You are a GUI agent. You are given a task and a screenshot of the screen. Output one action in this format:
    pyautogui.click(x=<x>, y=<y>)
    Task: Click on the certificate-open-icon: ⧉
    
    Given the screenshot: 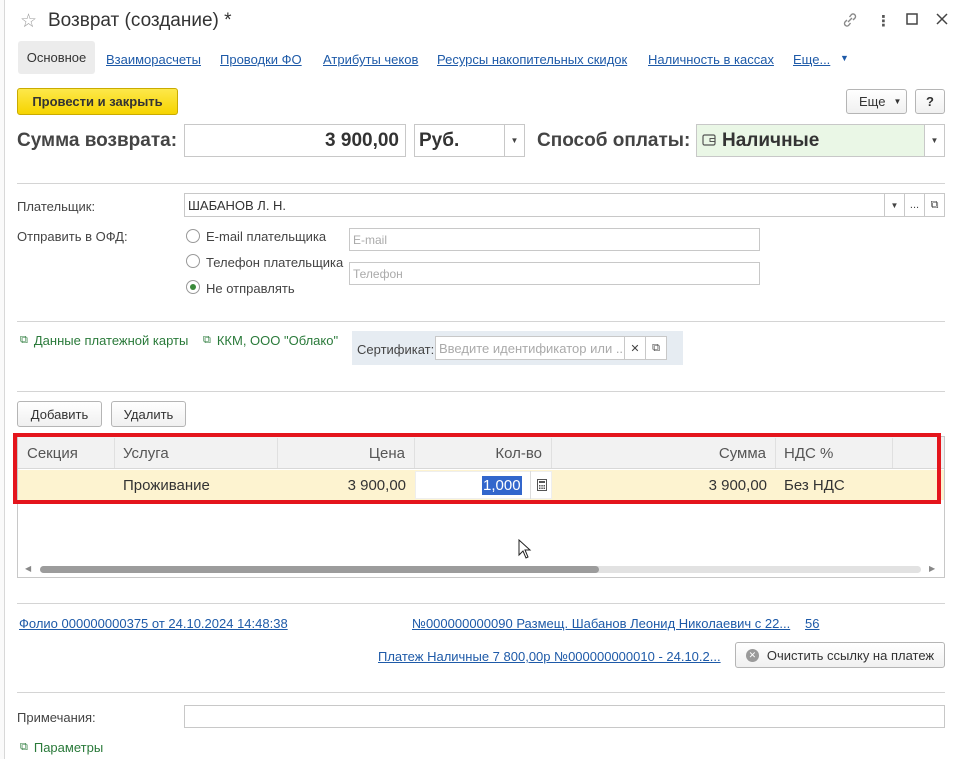 What is the action you would take?
    pyautogui.click(x=655, y=348)
    